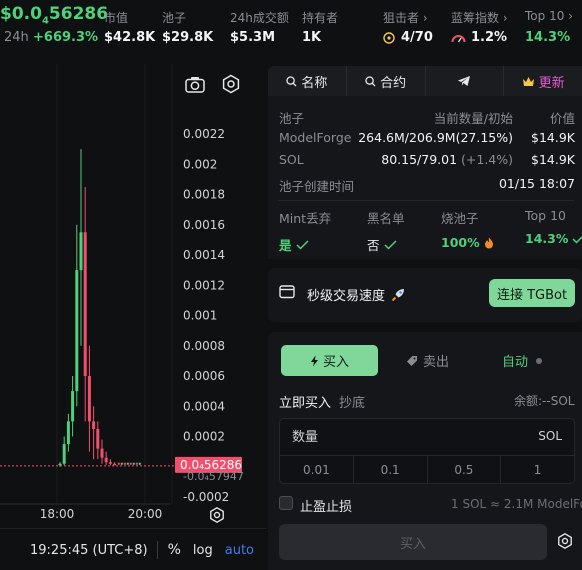 The width and height of the screenshot is (582, 570). Describe the element at coordinates (488, 242) in the screenshot. I see `fire-icon` at that location.